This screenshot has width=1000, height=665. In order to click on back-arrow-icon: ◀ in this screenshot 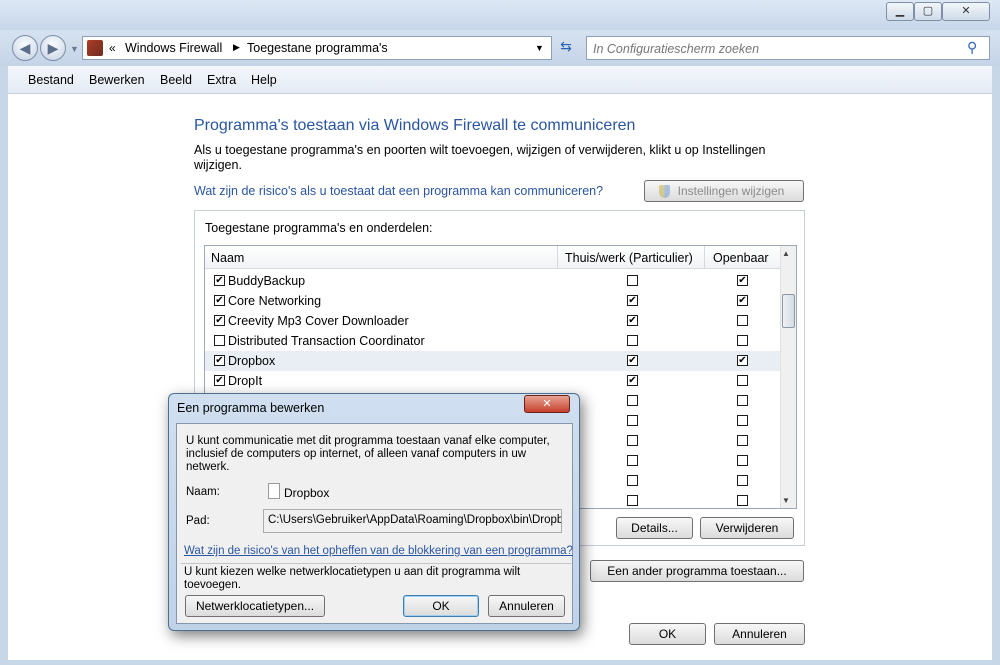, I will do `click(25, 48)`.